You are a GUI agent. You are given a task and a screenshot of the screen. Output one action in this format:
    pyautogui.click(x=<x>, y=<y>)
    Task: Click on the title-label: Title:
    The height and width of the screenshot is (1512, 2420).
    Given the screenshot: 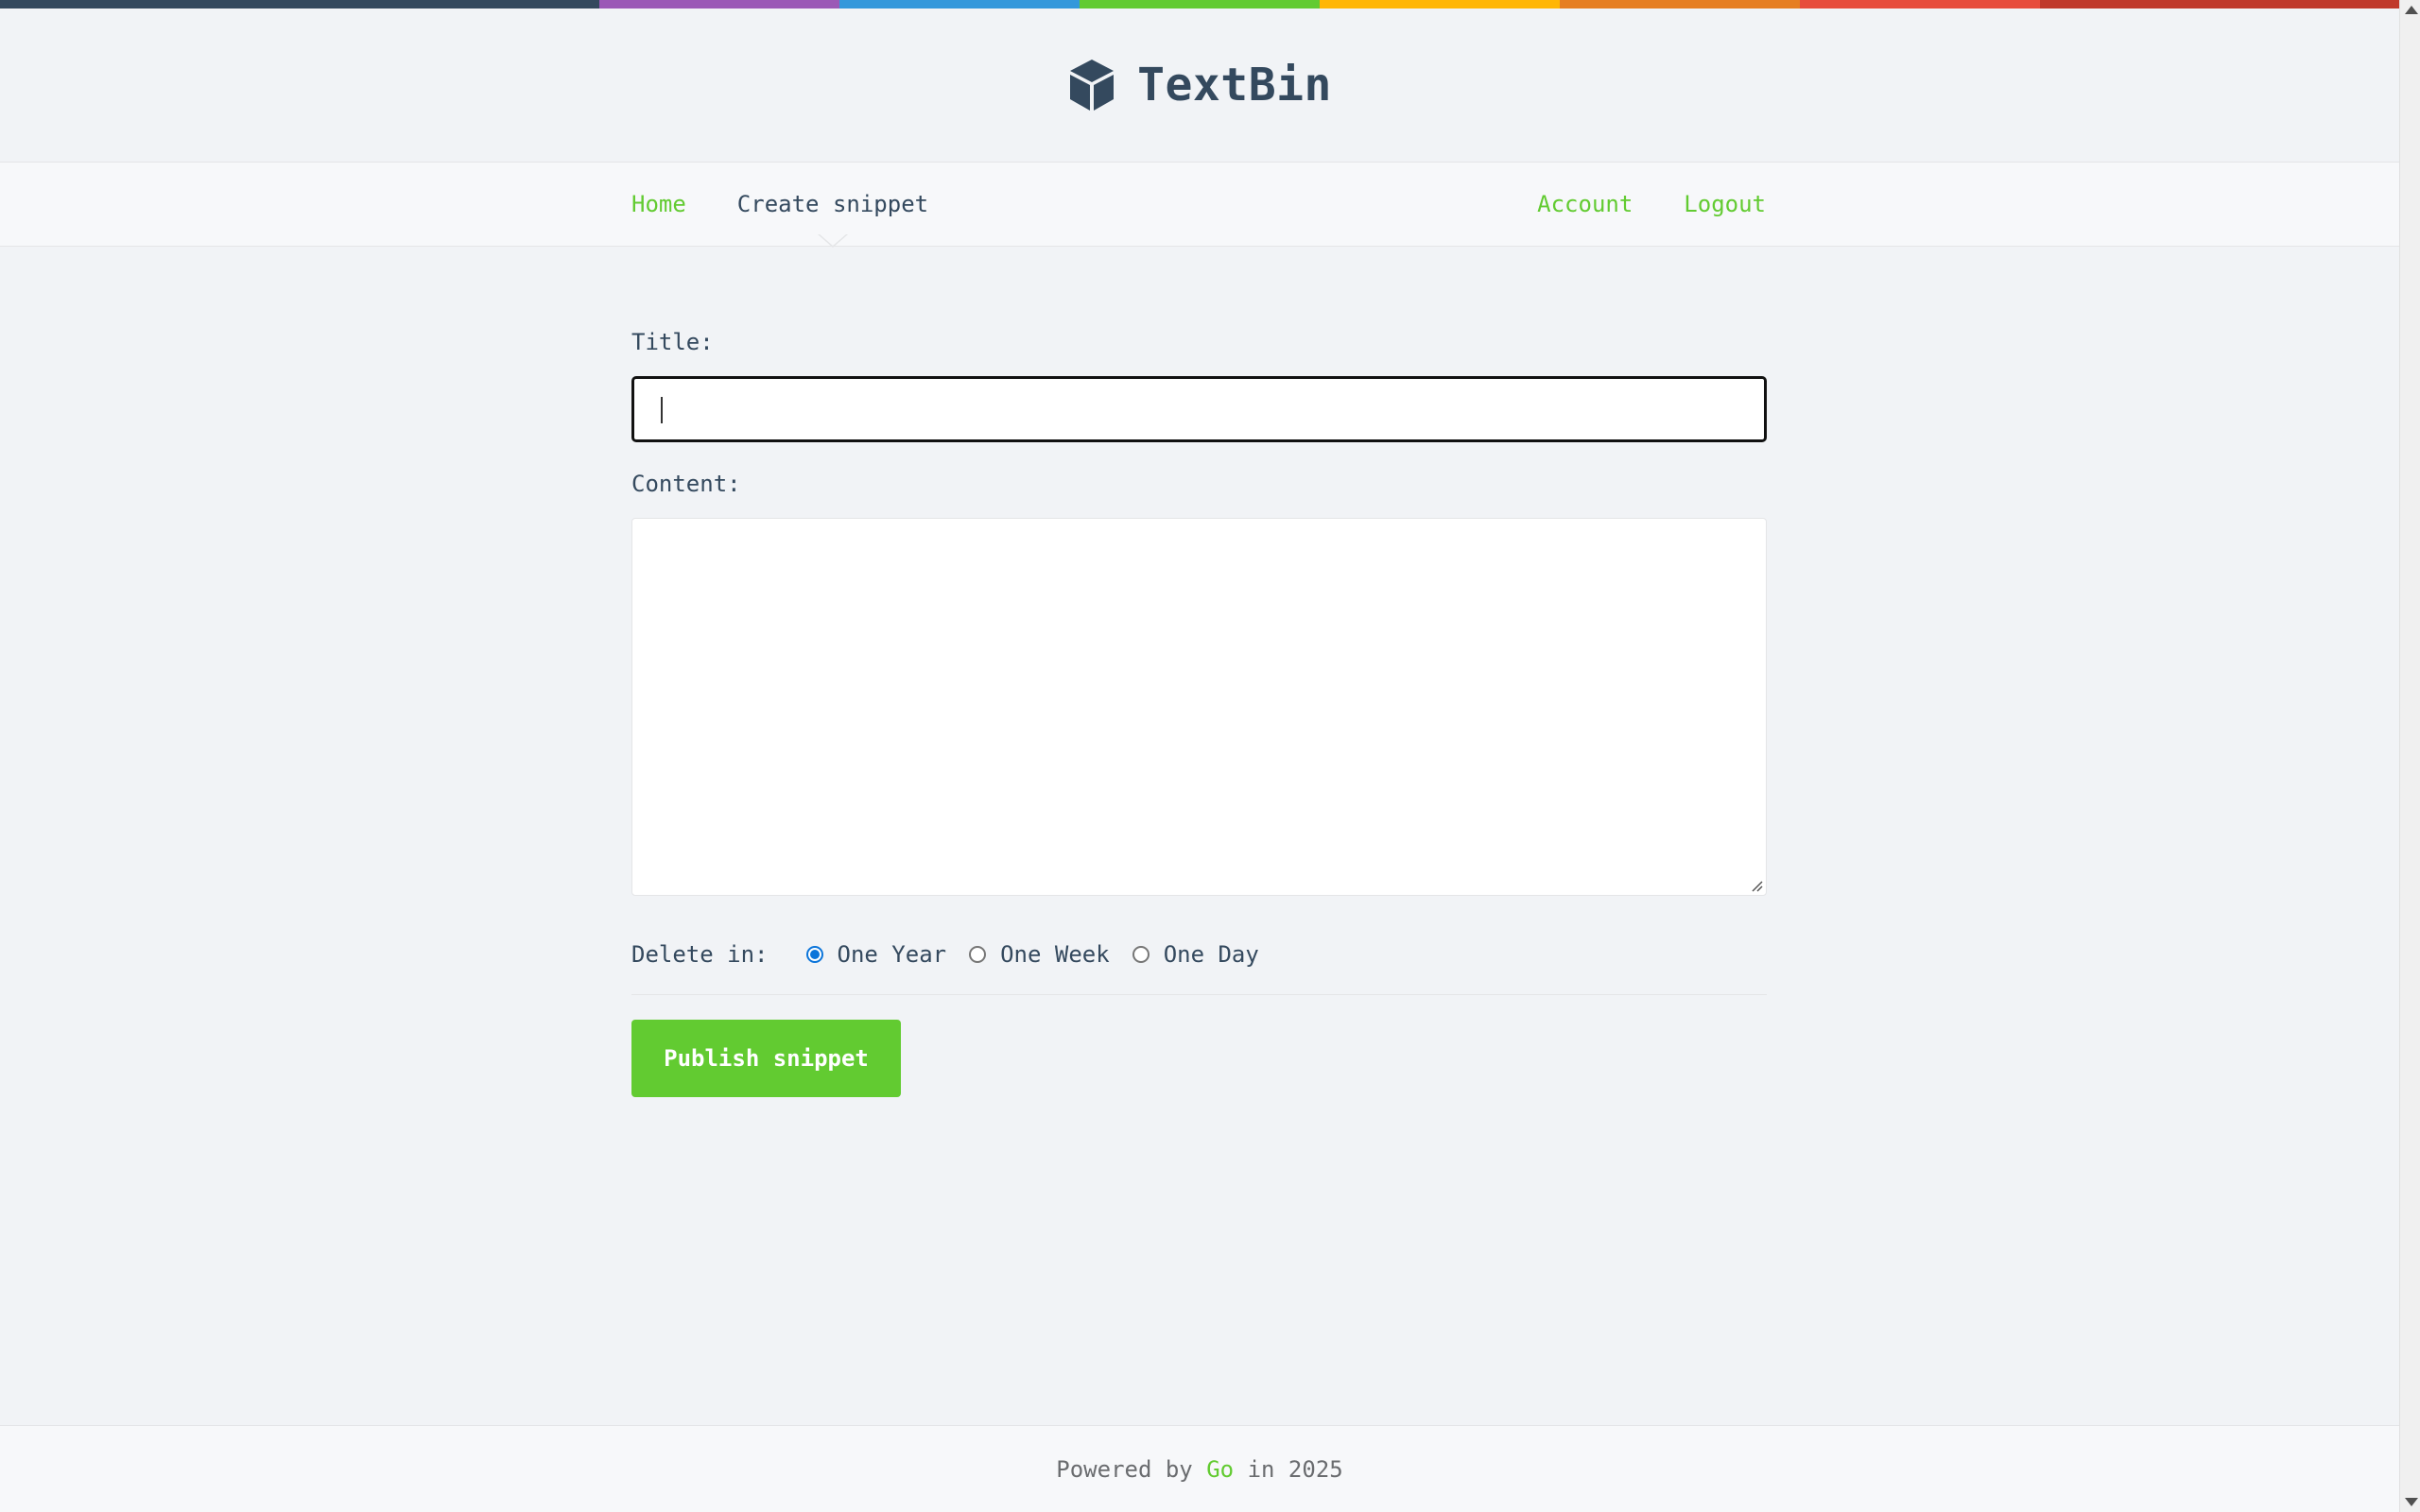 What is the action you would take?
    pyautogui.click(x=672, y=342)
    